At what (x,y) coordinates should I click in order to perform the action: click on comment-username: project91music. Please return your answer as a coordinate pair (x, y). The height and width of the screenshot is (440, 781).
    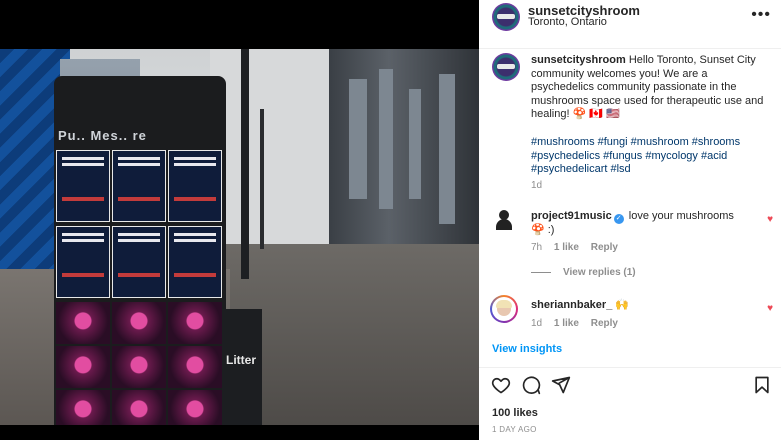
    Looking at the image, I should click on (571, 216).